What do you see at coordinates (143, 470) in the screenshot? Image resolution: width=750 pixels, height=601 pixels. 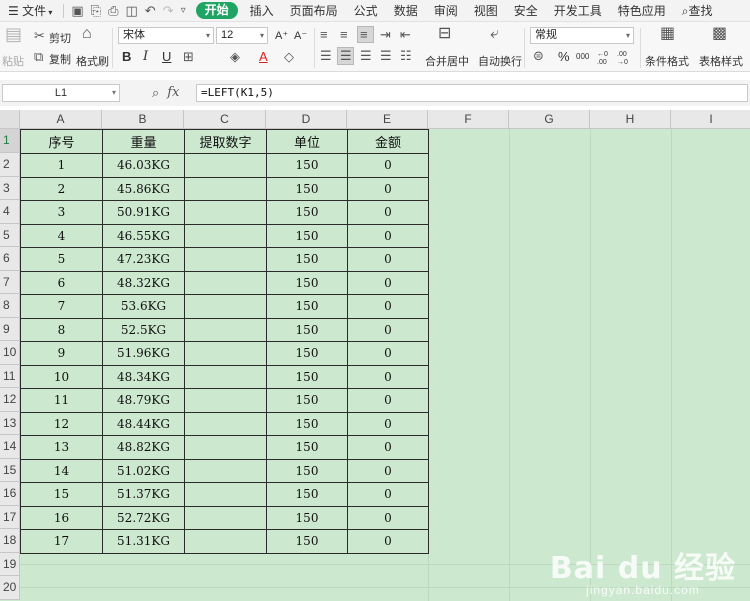 I see `table-cell: 51.02KG` at bounding box center [143, 470].